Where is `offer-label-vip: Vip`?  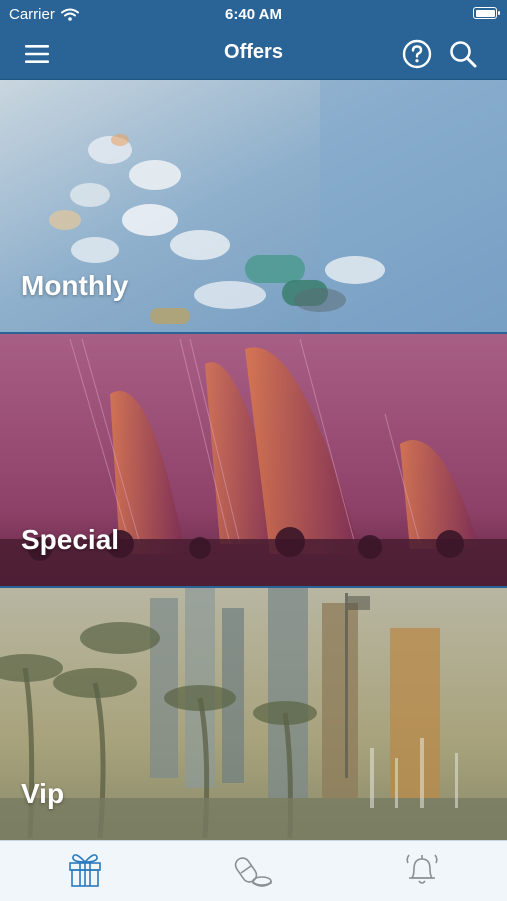 offer-label-vip: Vip is located at coordinates (43, 793).